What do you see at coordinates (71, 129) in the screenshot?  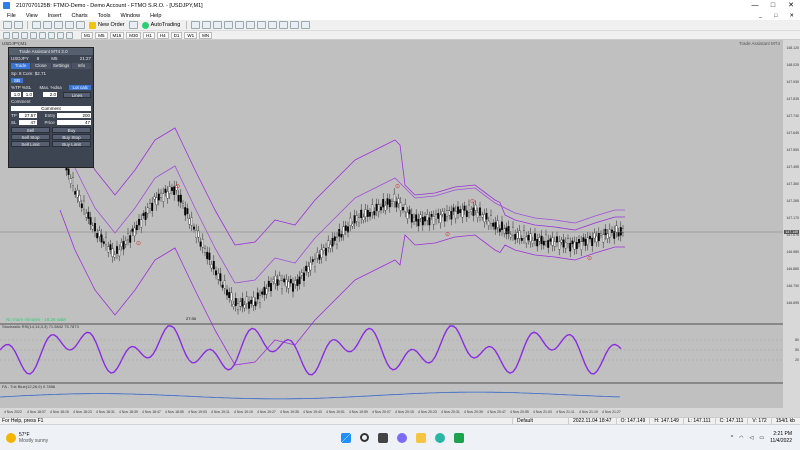 I see `buy-button: Buy` at bounding box center [71, 129].